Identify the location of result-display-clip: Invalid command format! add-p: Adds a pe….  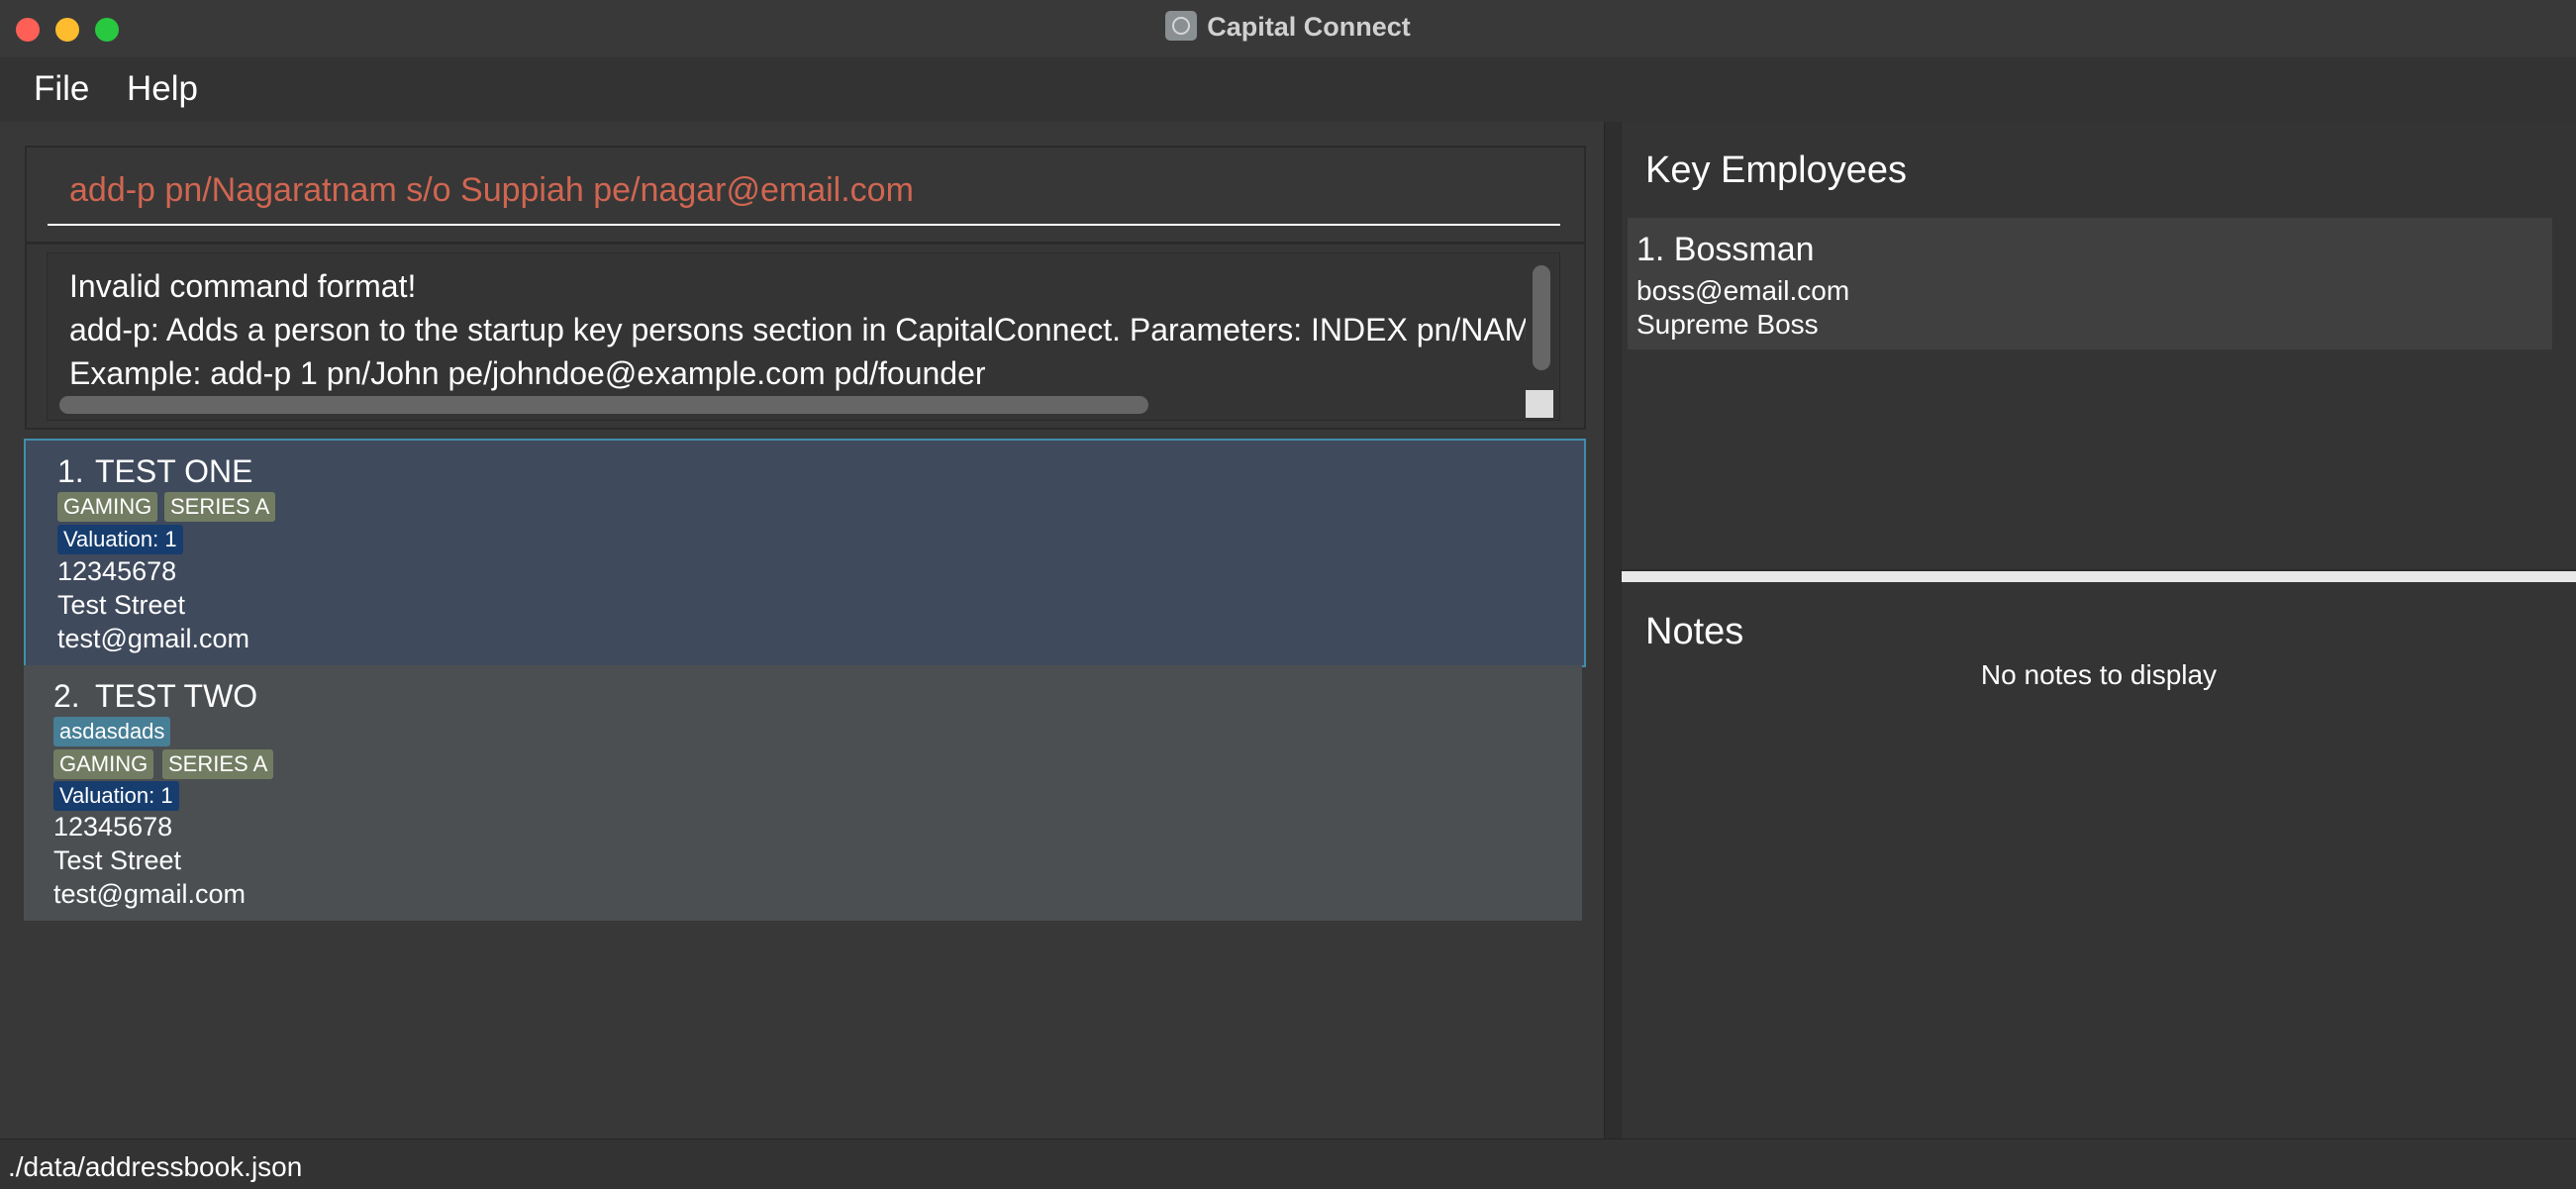
(786, 326).